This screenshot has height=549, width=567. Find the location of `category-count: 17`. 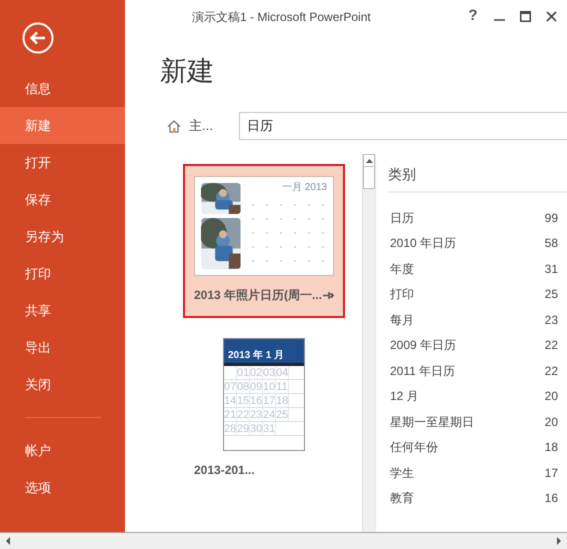

category-count: 17 is located at coordinates (551, 473).